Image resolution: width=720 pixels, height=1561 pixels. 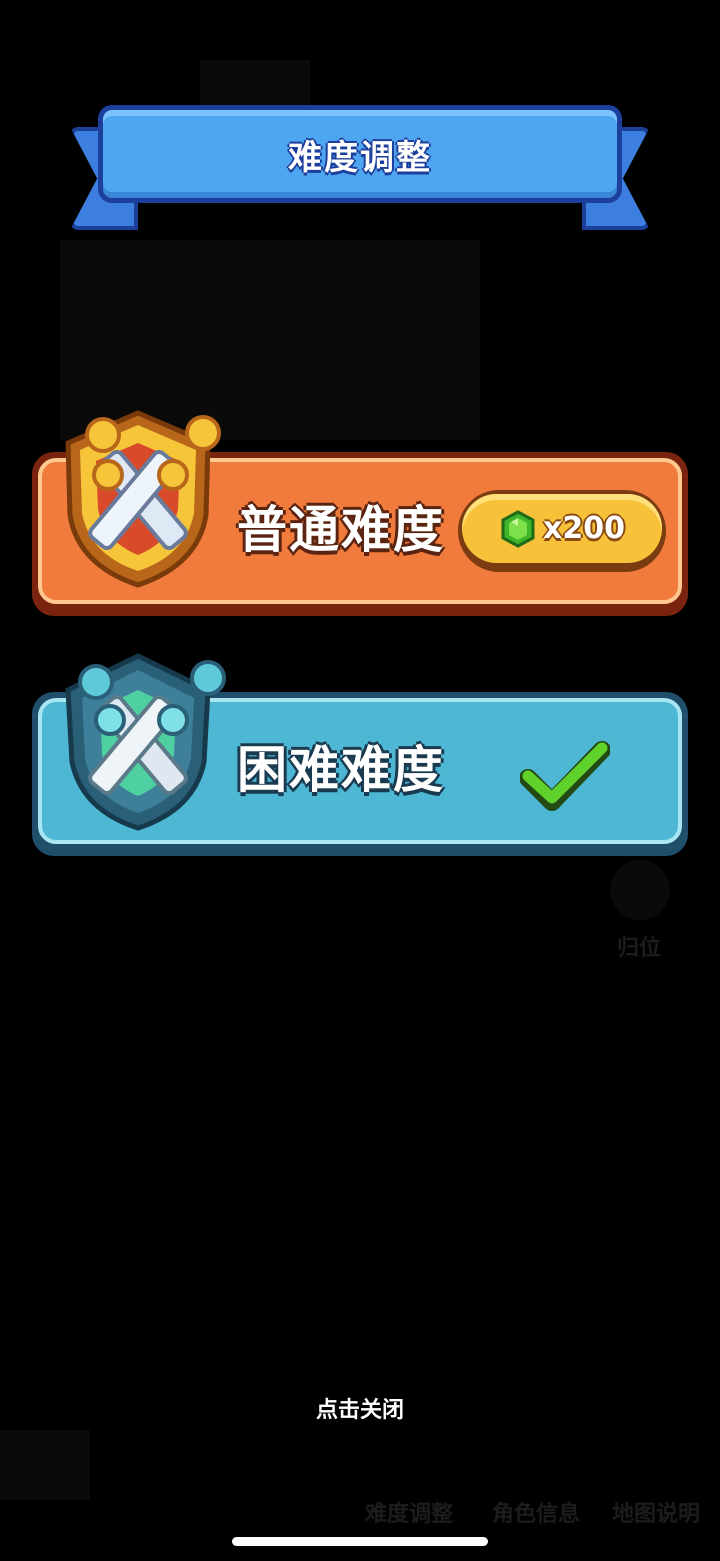 I want to click on unlock-cost-button: x200, so click(x=562, y=531).